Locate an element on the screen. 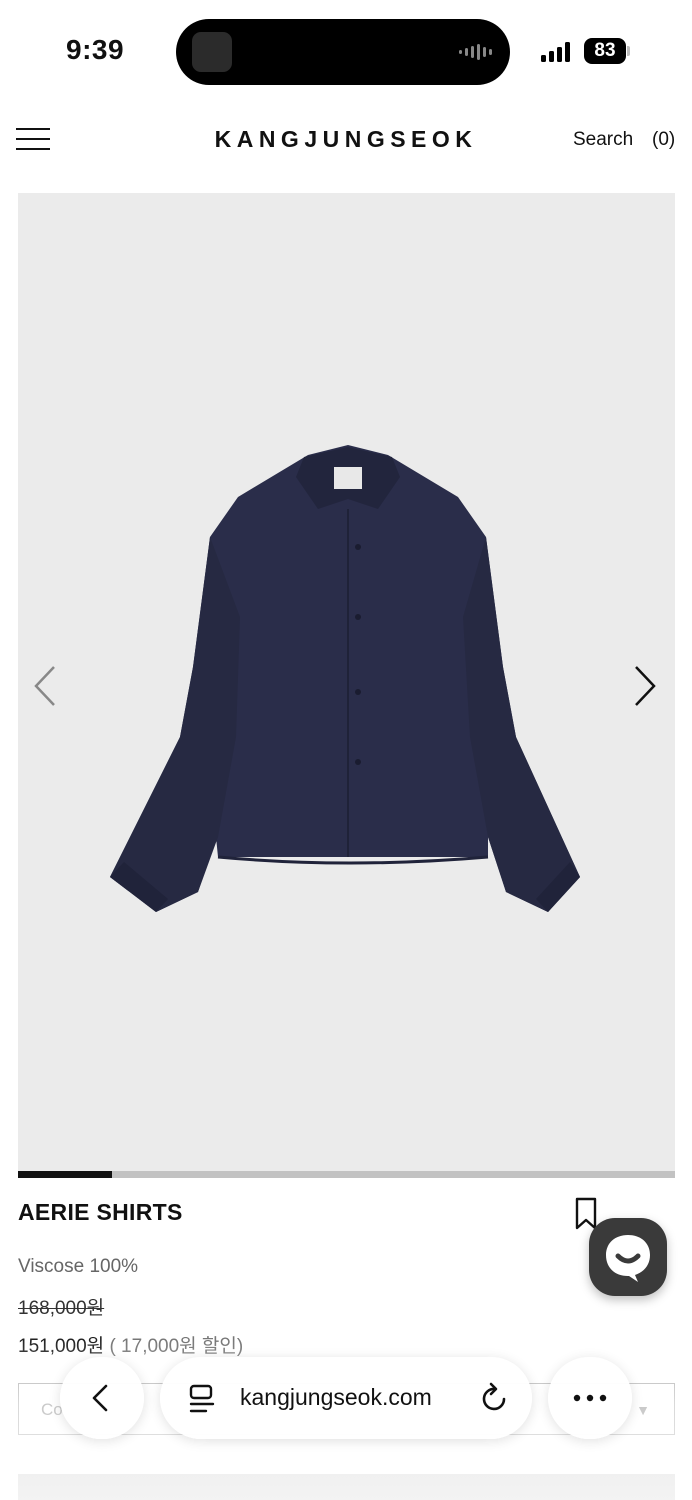 This screenshot has width=692, height=1500. more-button is located at coordinates (590, 1398).